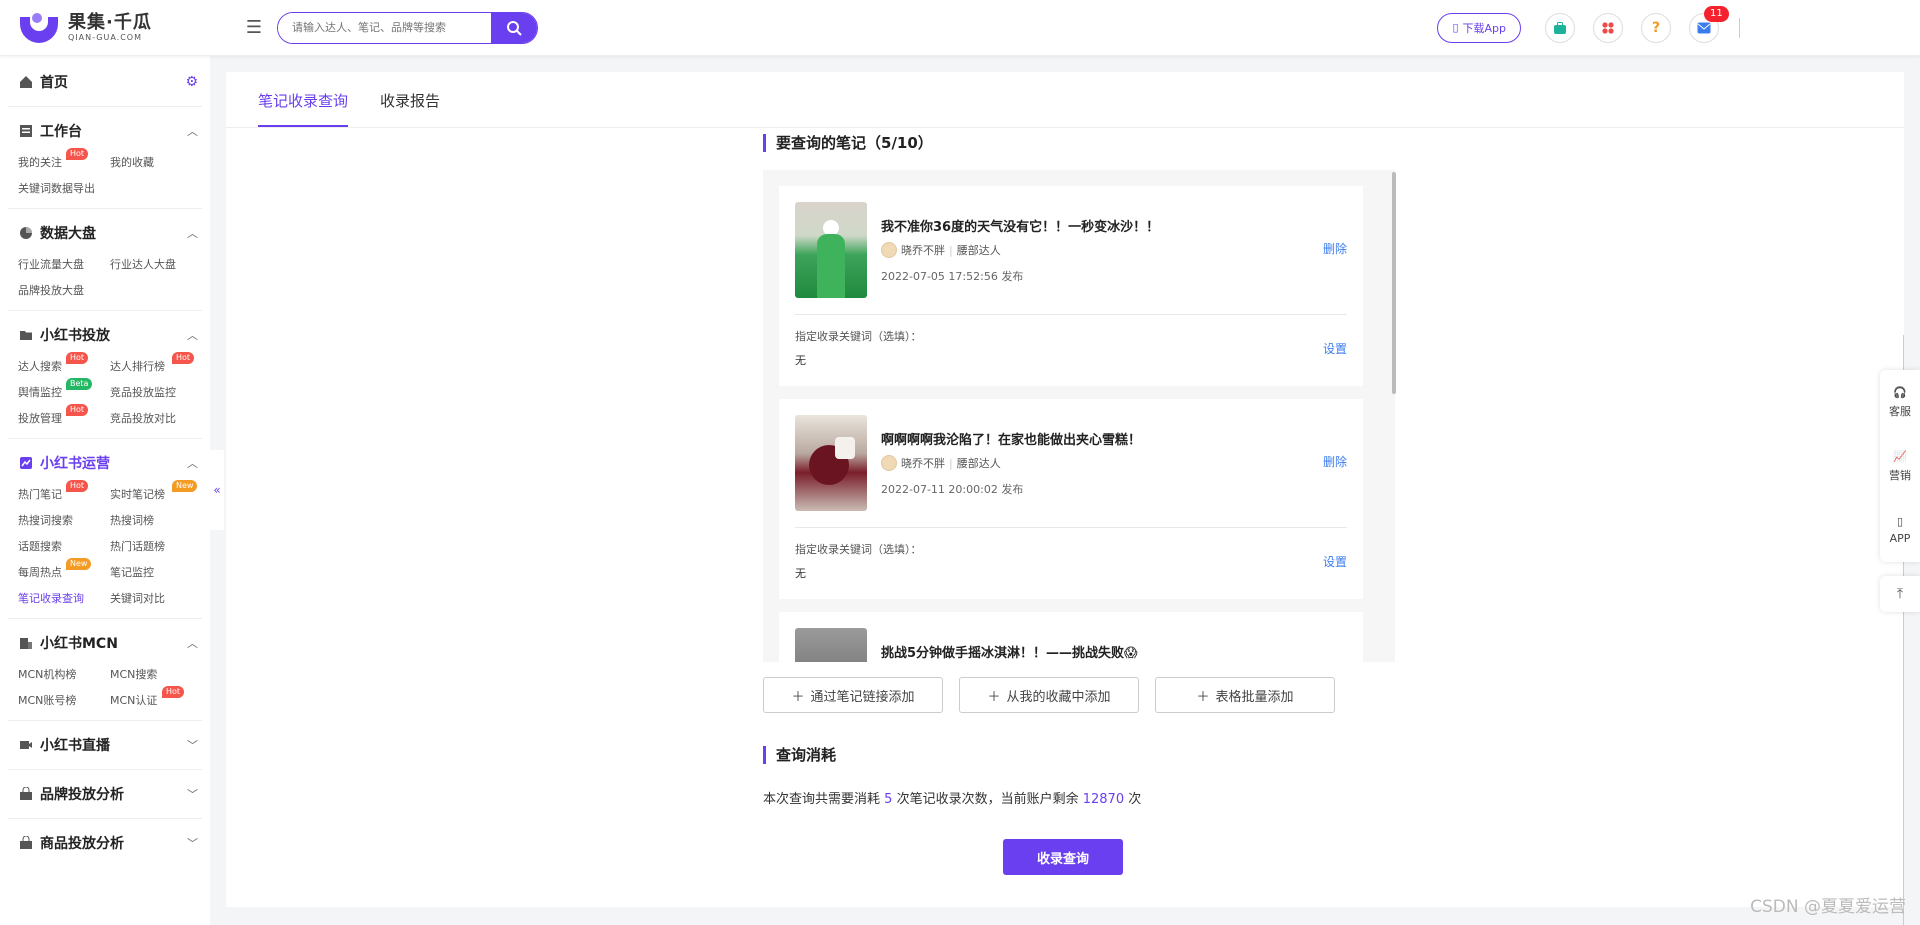  Describe the element at coordinates (79, 384) in the screenshot. I see `beta-badge: Beta` at that location.